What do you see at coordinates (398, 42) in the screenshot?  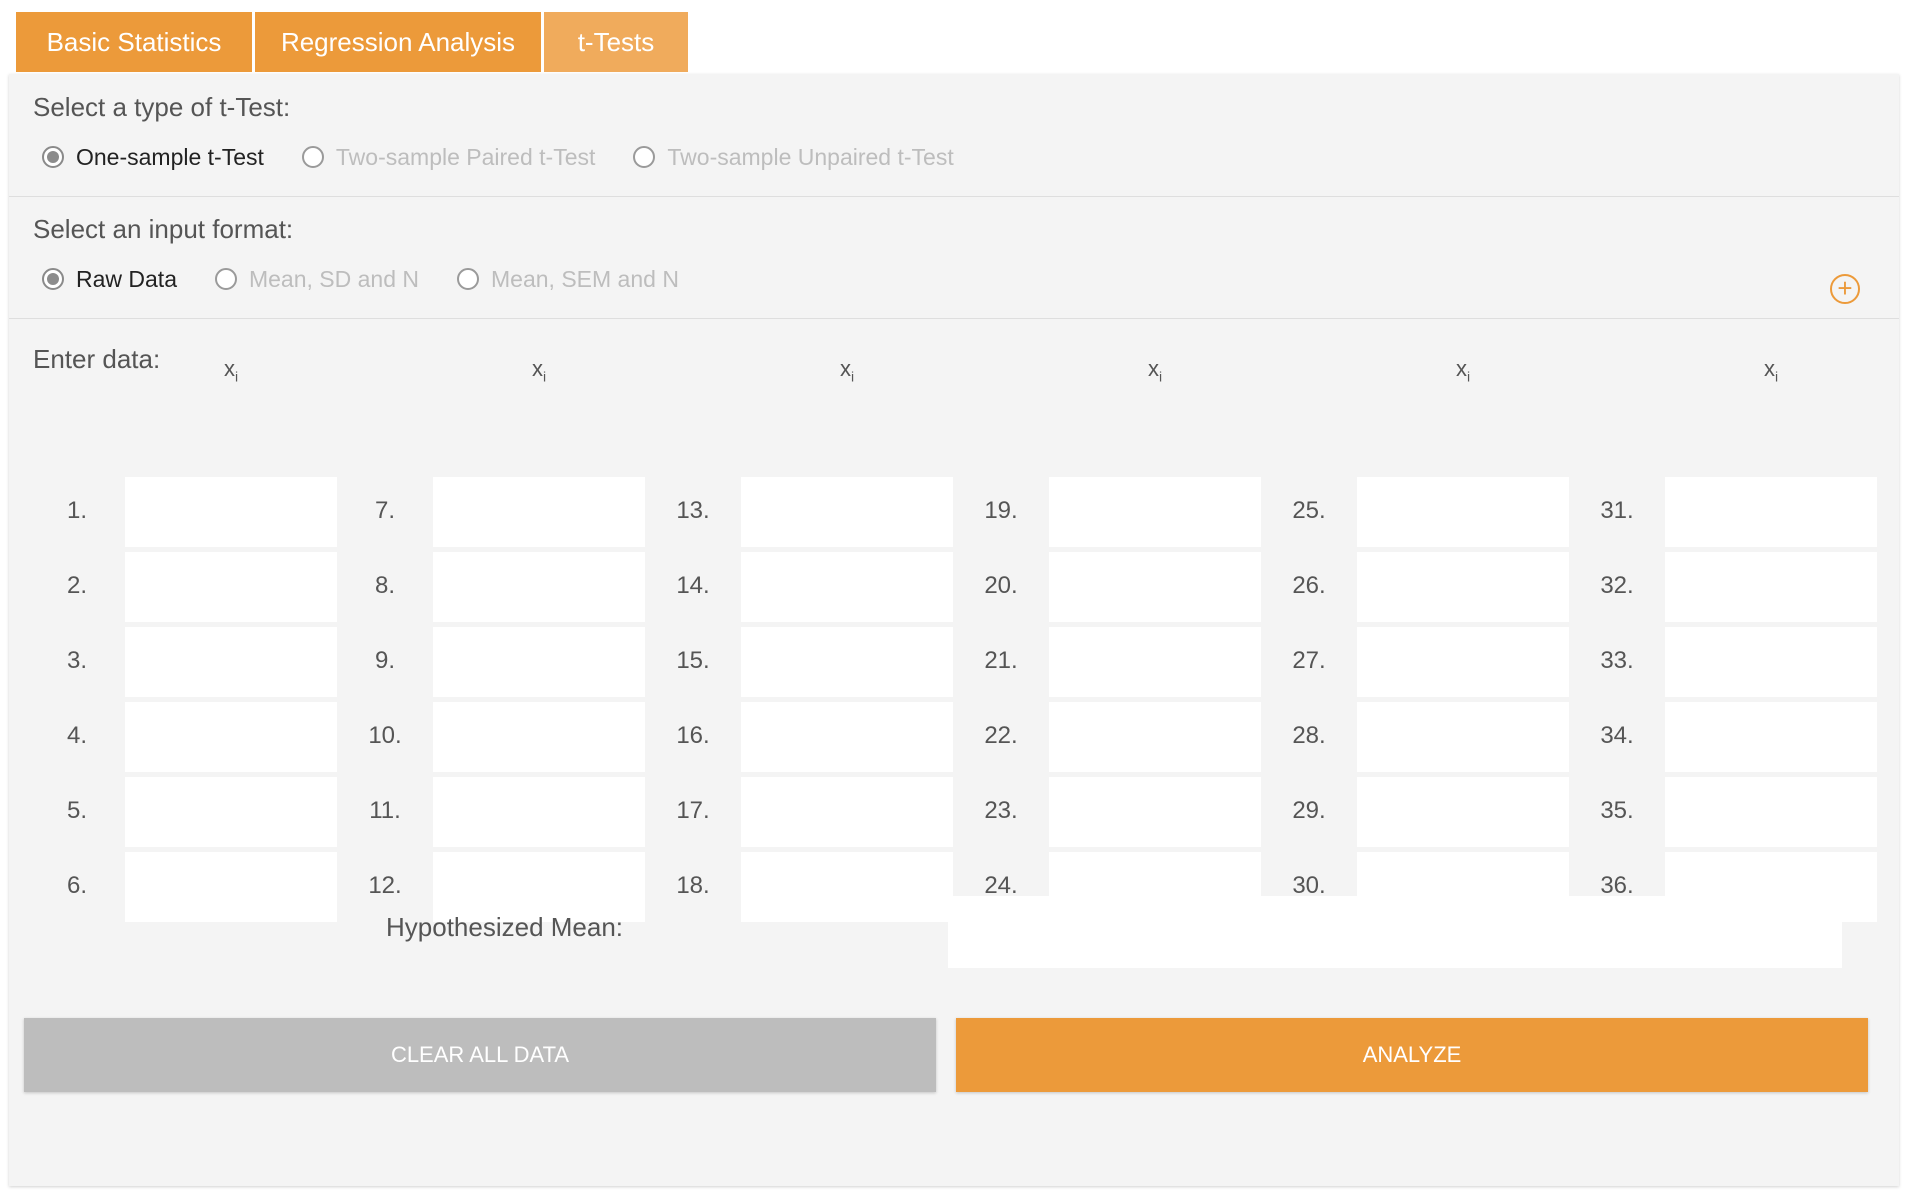 I see `tab-regression-analysis: Regression Analysis` at bounding box center [398, 42].